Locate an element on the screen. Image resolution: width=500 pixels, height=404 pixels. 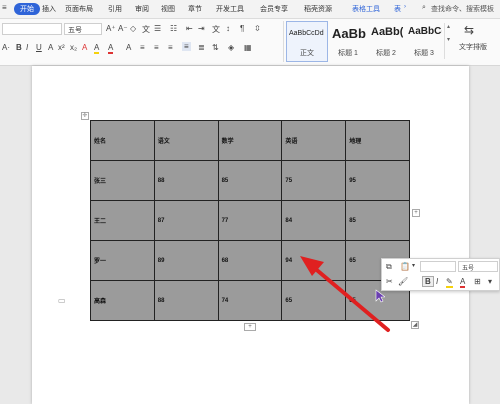
table-cell: 77 is located at coordinates (250, 220).